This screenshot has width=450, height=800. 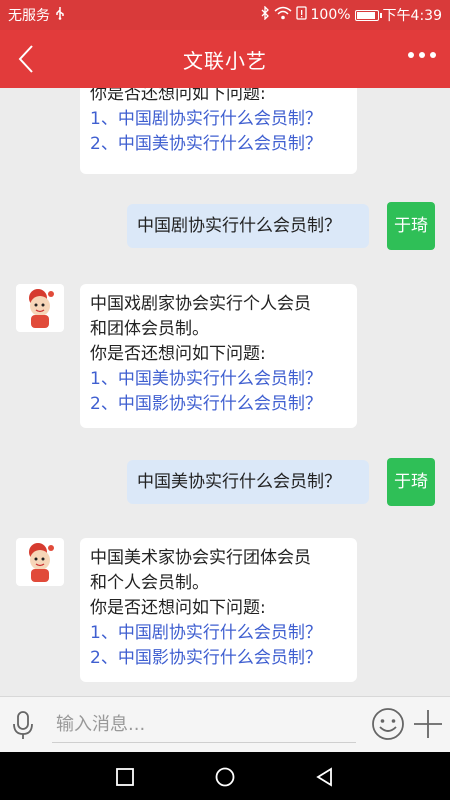 I want to click on suggestion-link: 2、中国美协实行什么会员制？, so click(x=206, y=144).